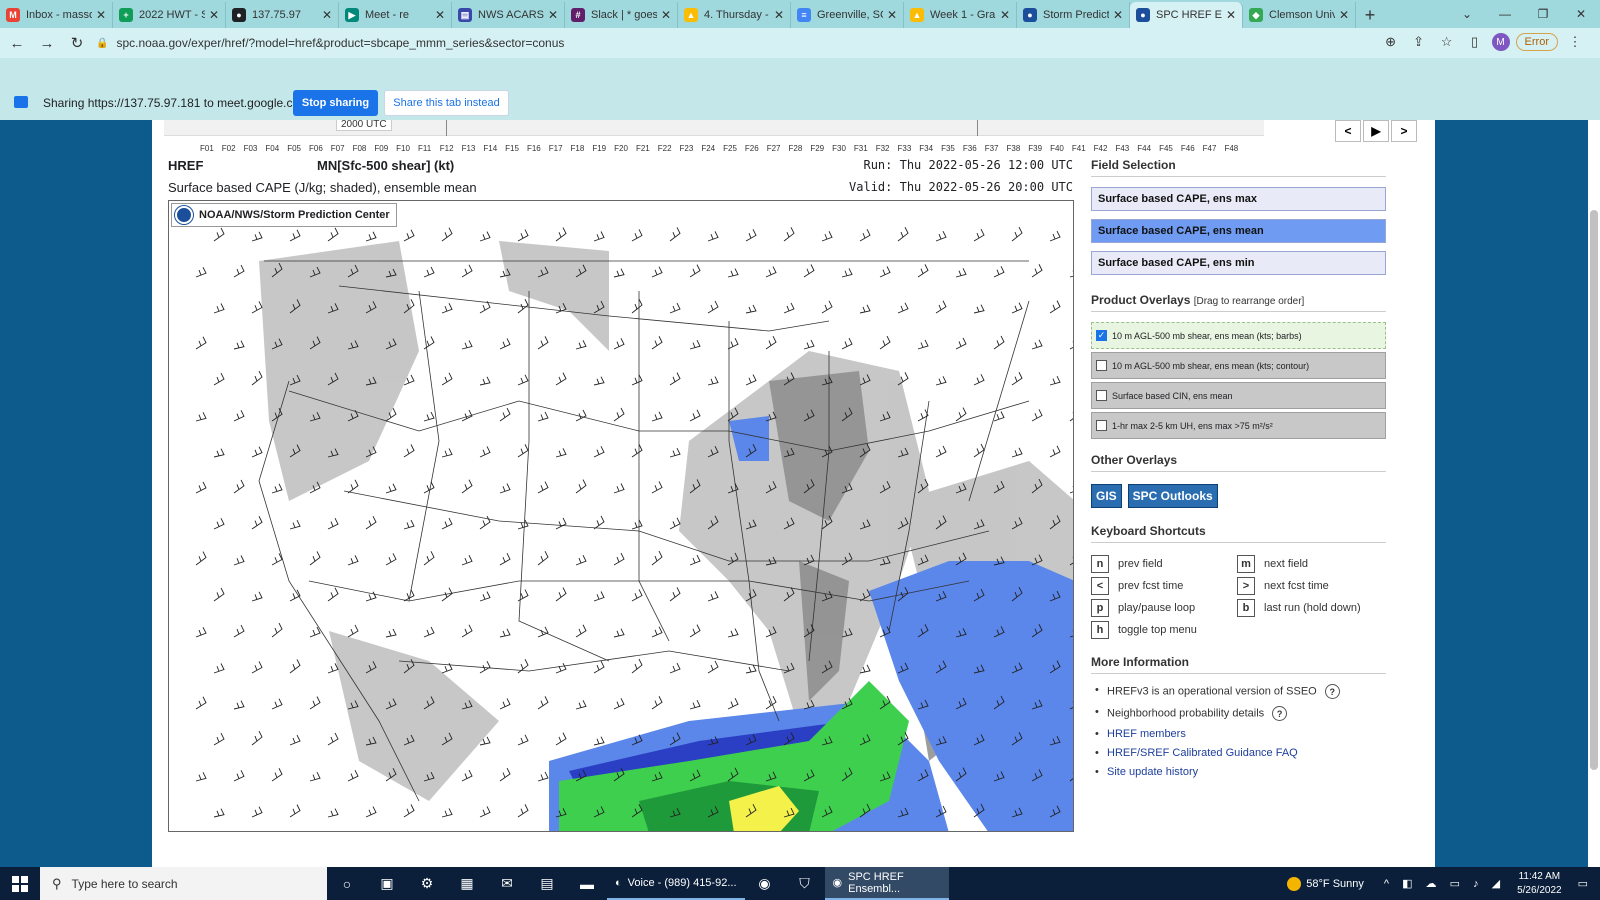  Describe the element at coordinates (446, 103) in the screenshot. I see `share-this-tab-button: Share this tab instead` at that location.